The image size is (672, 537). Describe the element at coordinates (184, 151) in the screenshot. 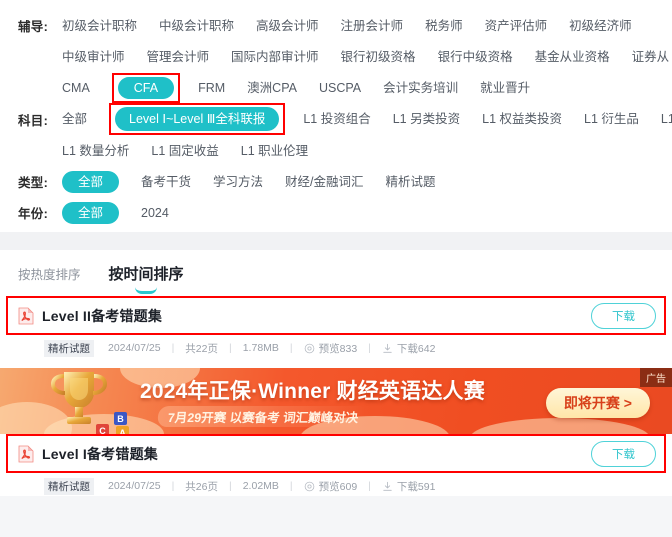

I see `filter-option-L1固定收益: L1 固定收益` at that location.